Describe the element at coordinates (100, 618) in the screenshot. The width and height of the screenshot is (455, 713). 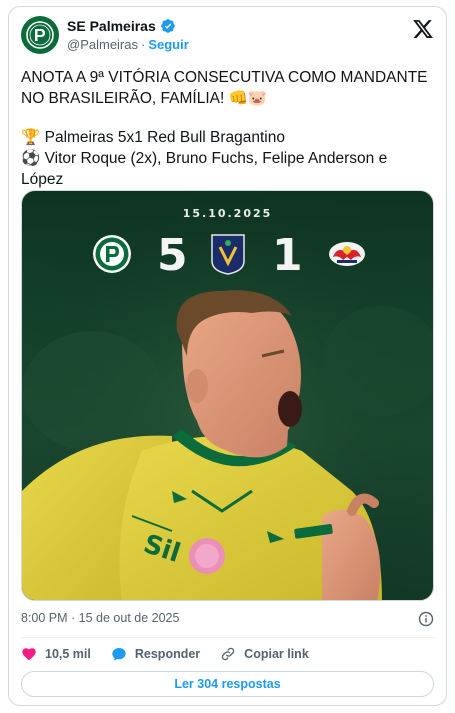
I see `tweet-timestamp: 8:00 PM · 15 de out de 2025` at that location.